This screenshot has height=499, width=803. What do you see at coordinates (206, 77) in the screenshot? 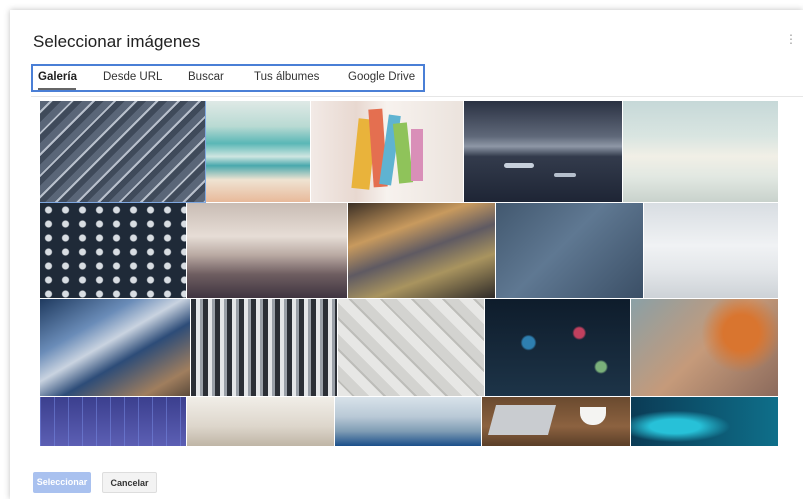
I see `tab-buscar: Buscar` at bounding box center [206, 77].